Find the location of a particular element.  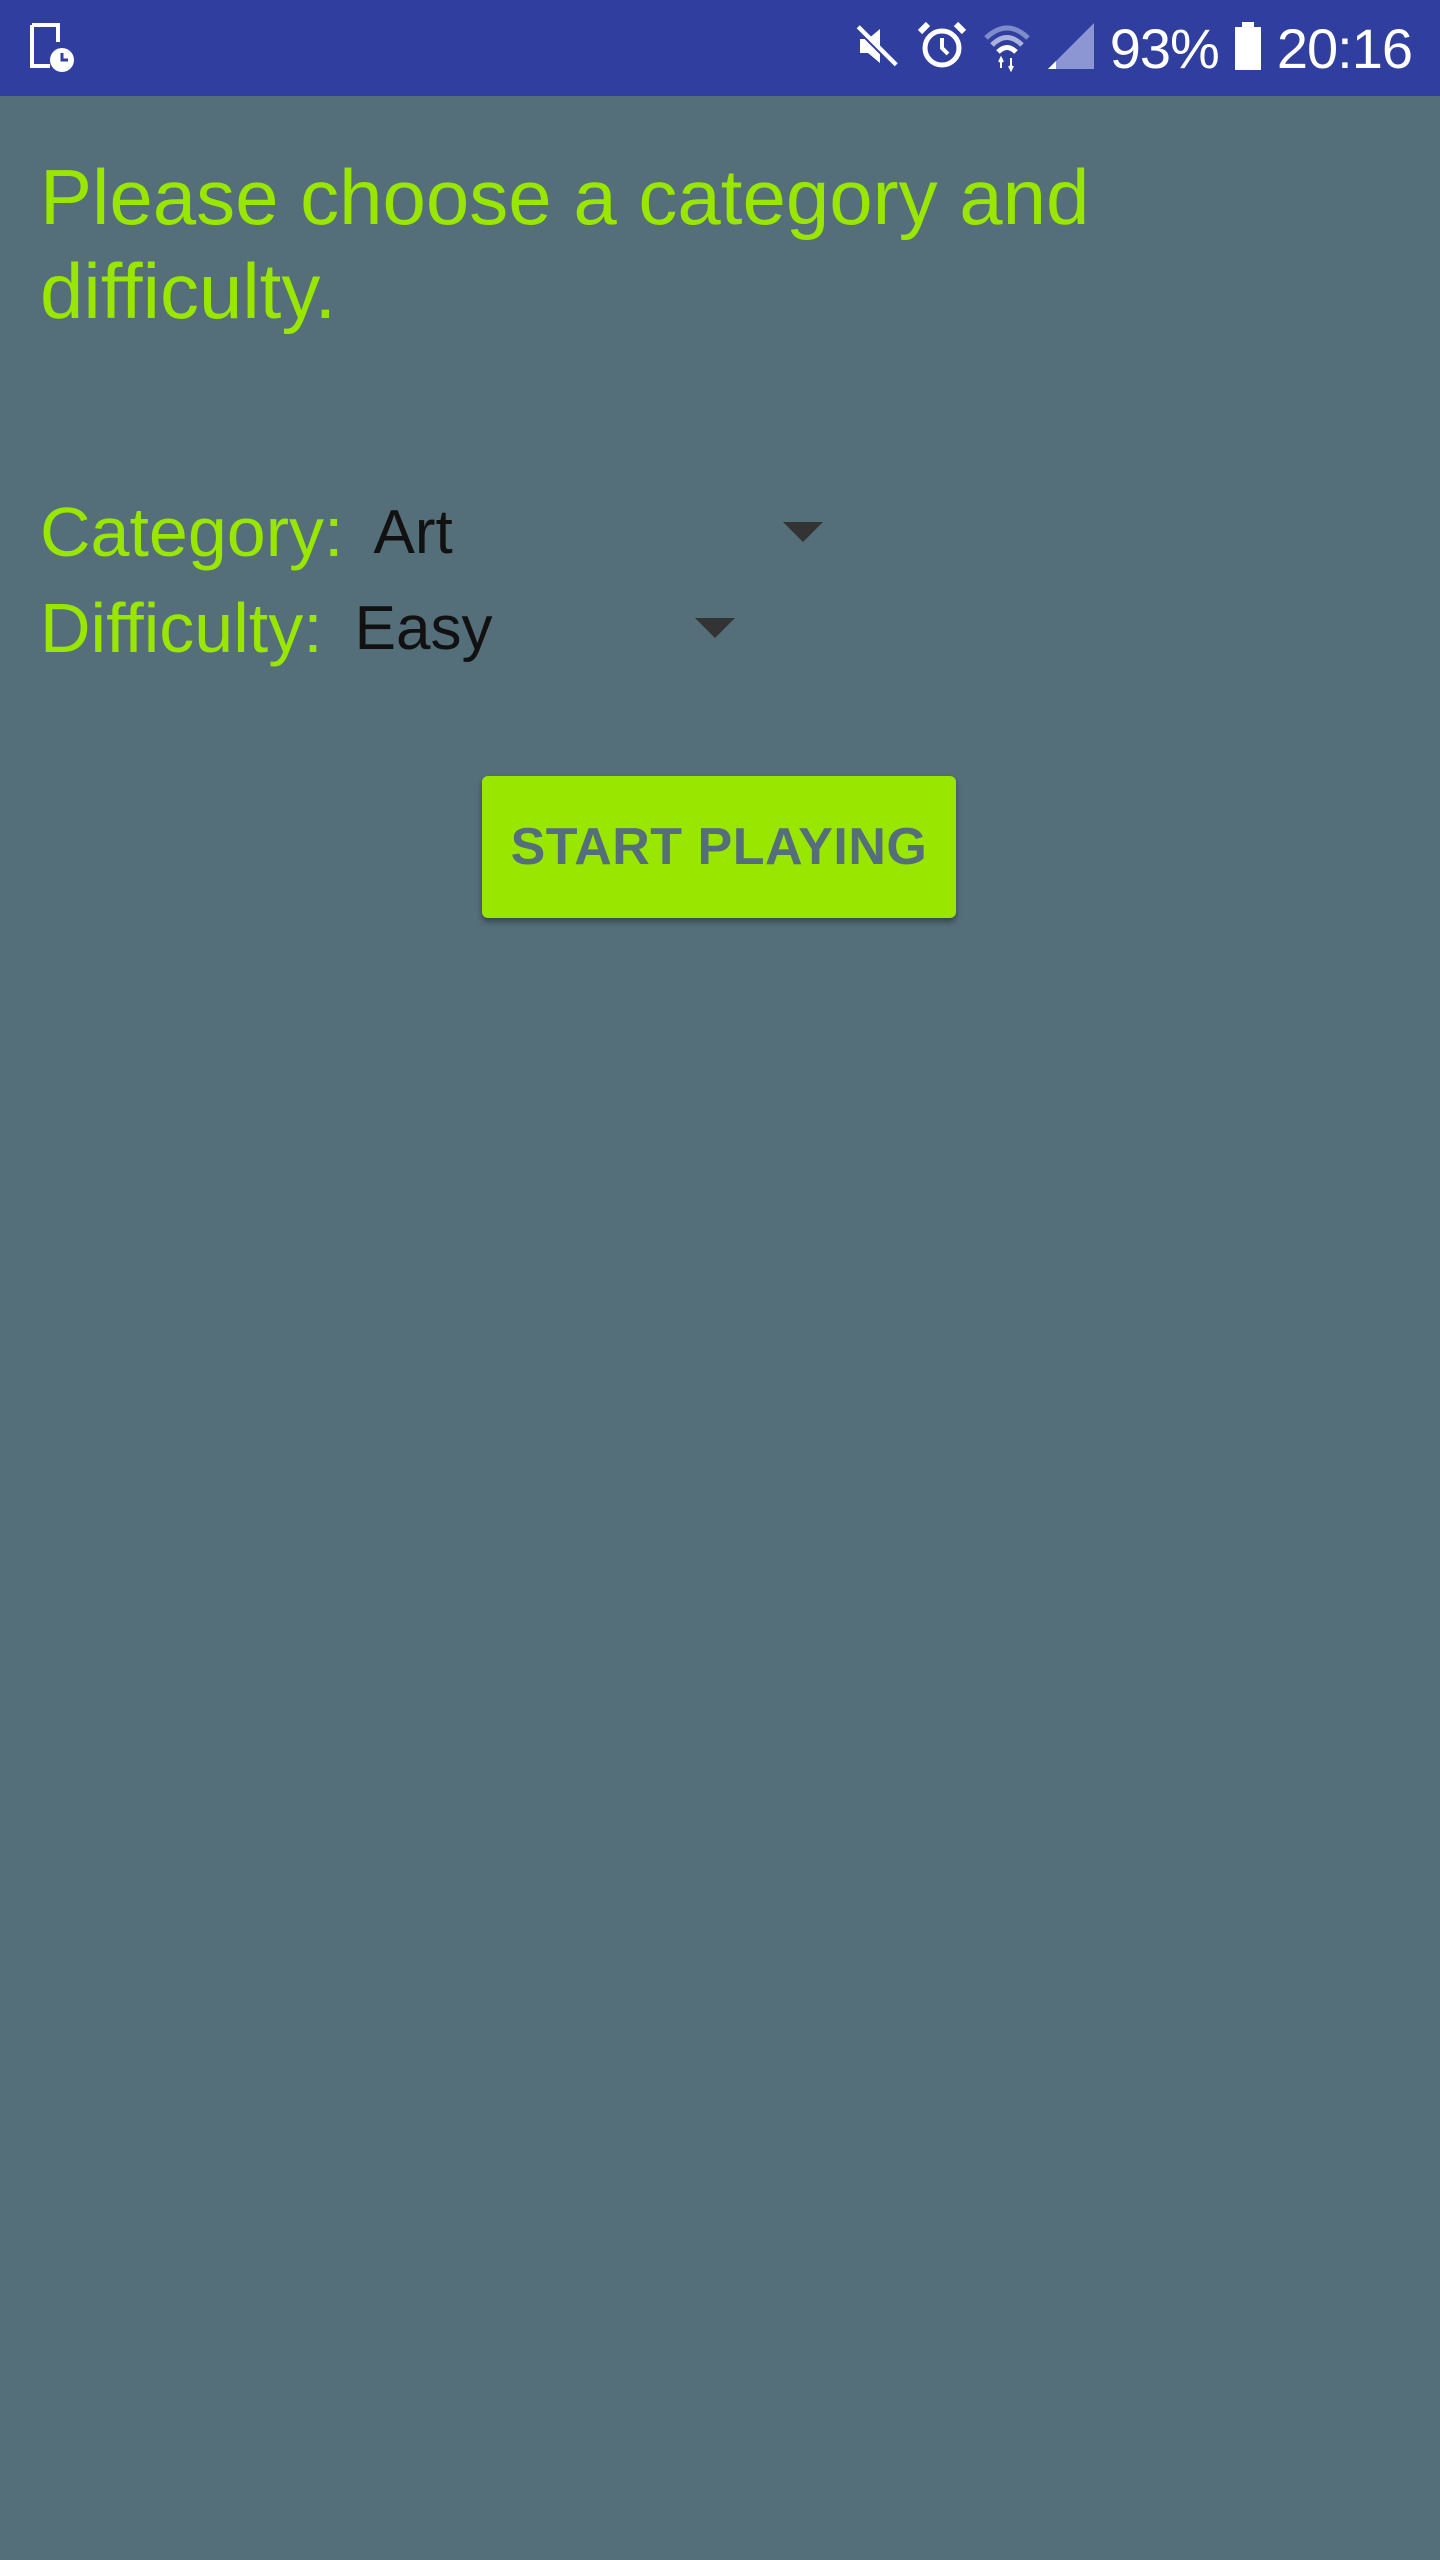

difficulty-row: Difficulty: Easy is located at coordinates (397, 628).